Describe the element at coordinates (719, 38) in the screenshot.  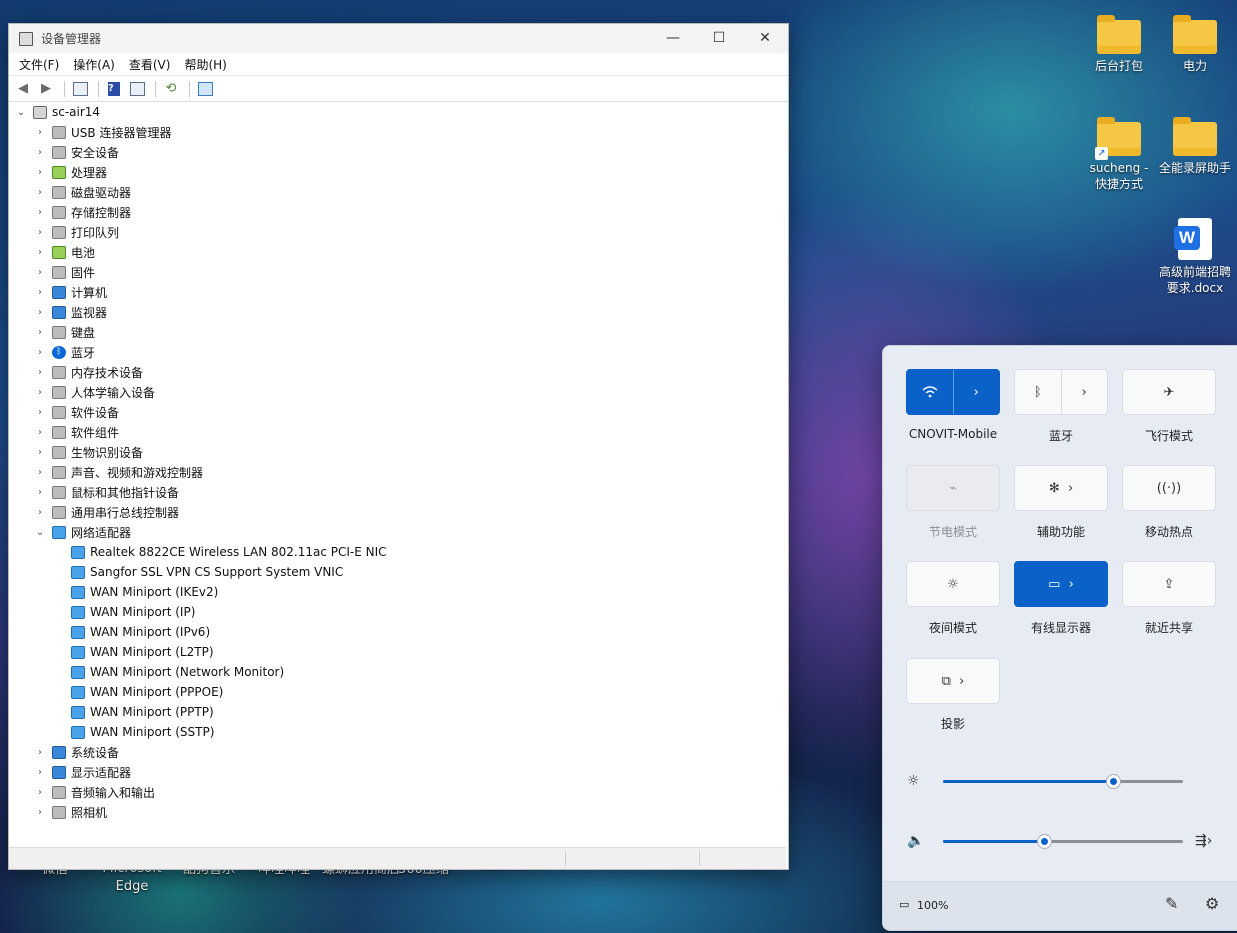
I see `maximize-button: ☐` at that location.